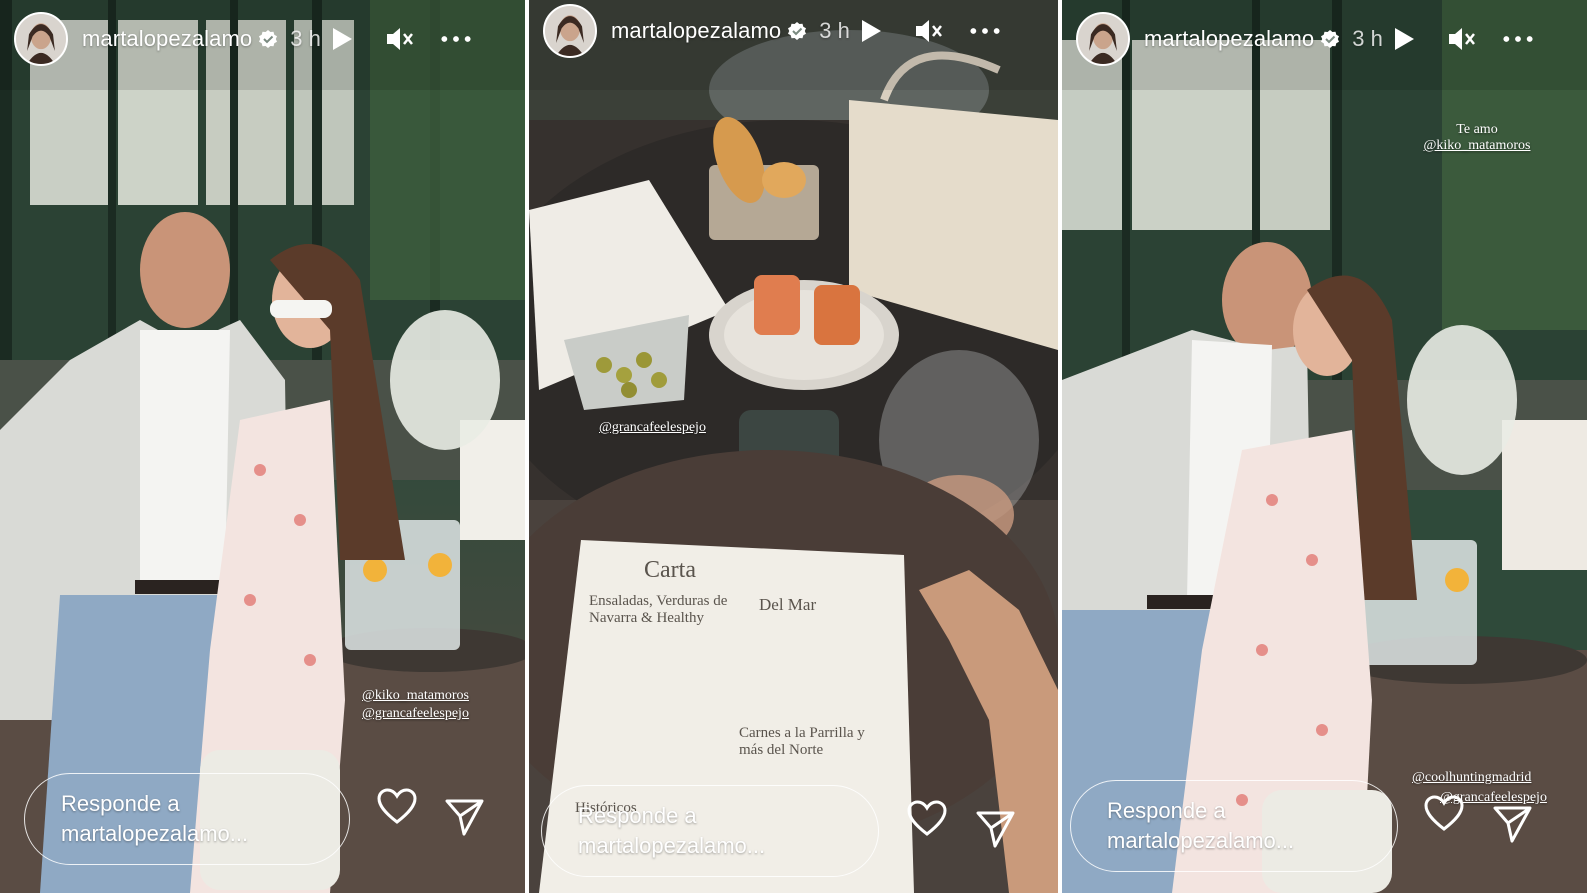  What do you see at coordinates (1477, 129) in the screenshot?
I see `caption-text: Te amo` at bounding box center [1477, 129].